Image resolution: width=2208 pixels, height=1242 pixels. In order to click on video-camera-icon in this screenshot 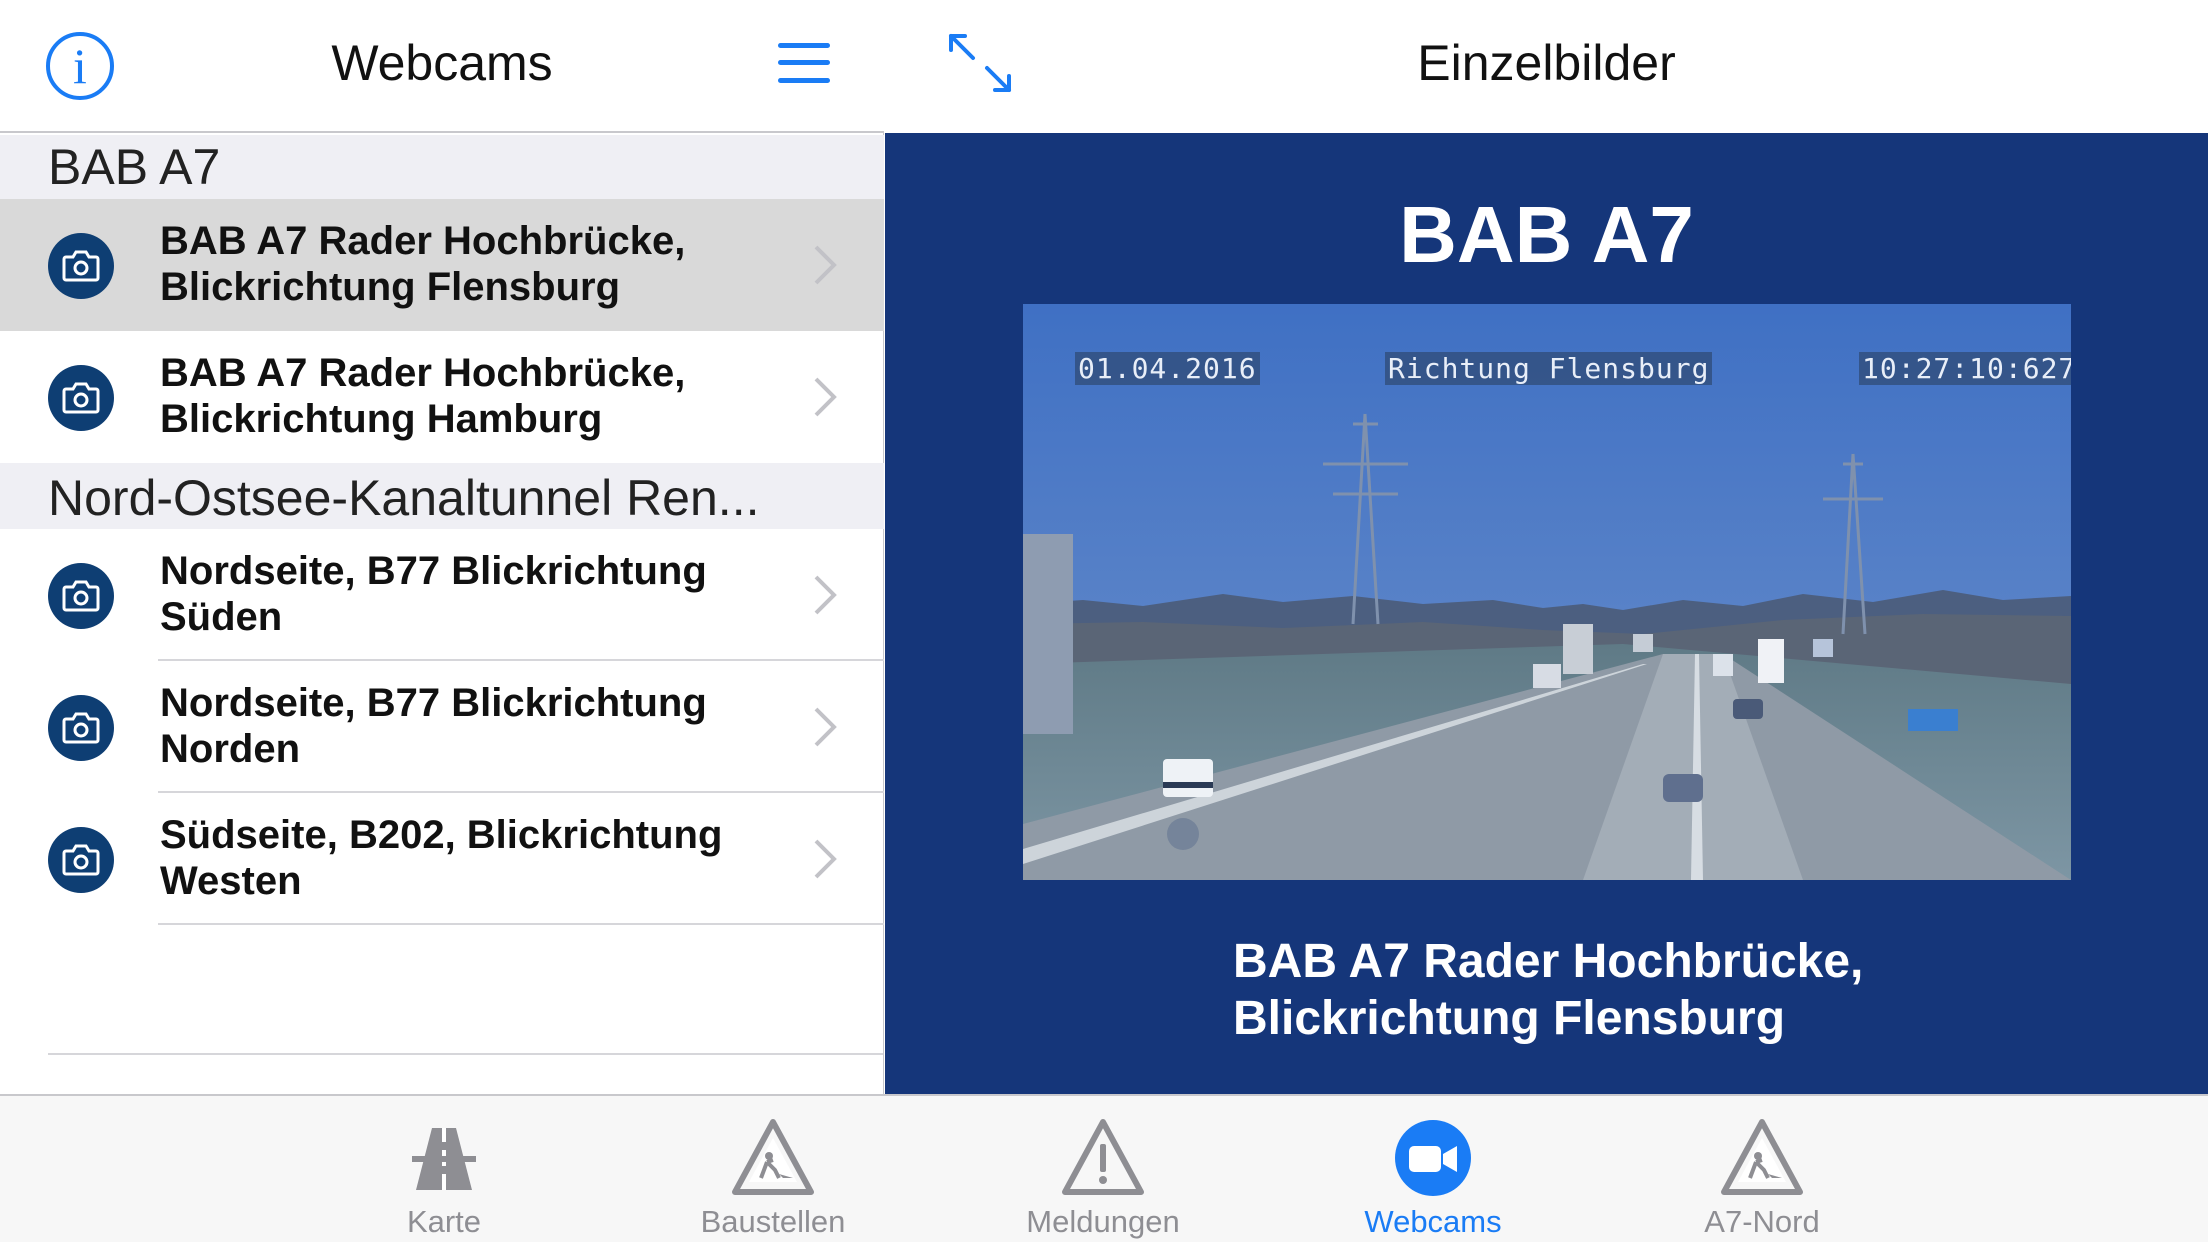, I will do `click(1433, 1158)`.